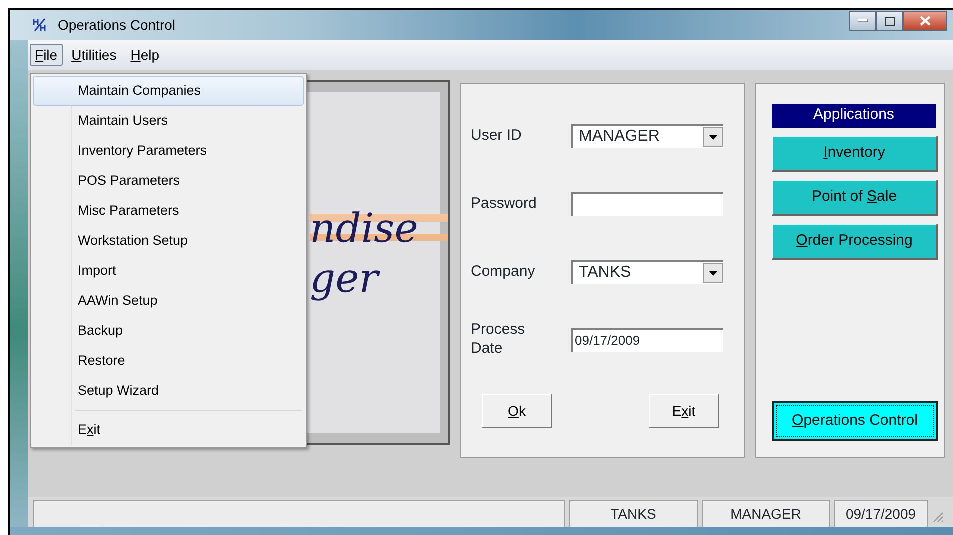 Image resolution: width=953 pixels, height=535 pixels. What do you see at coordinates (145, 55) in the screenshot?
I see `menu-item: Help` at bounding box center [145, 55].